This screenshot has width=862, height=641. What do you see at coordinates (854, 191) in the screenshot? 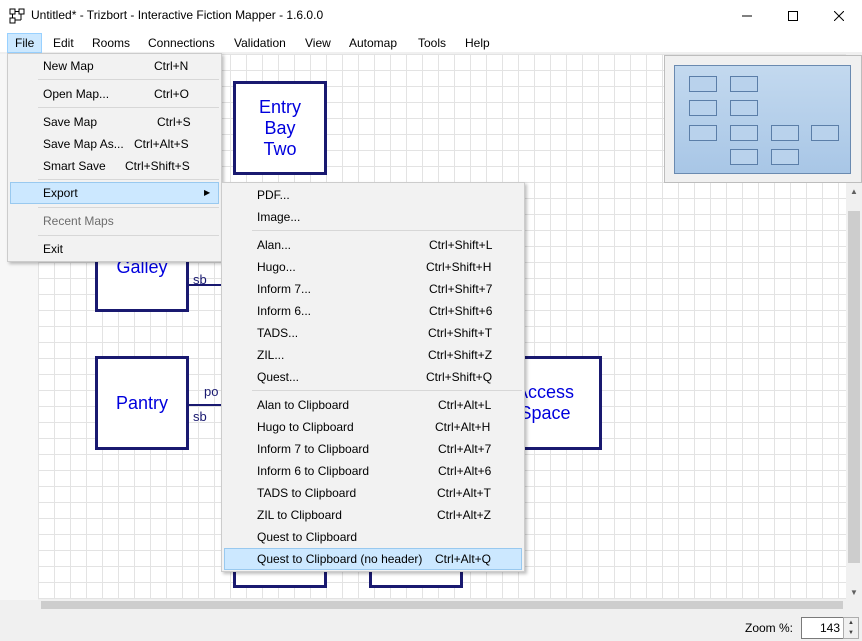
I see `scroll-up-icon: ▲` at bounding box center [854, 191].